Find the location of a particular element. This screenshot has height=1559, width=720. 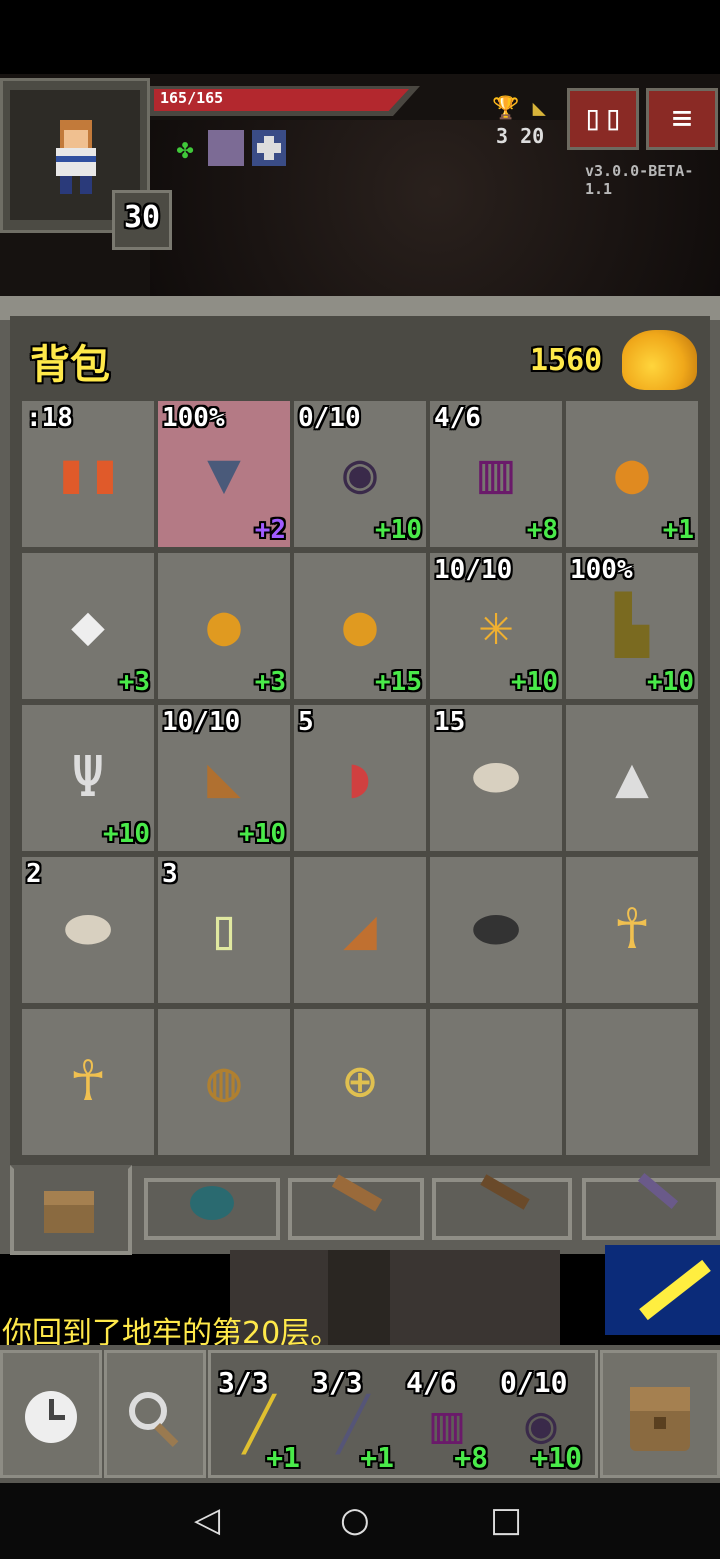

chalice-icon: Ψ is located at coordinates (88, 777).